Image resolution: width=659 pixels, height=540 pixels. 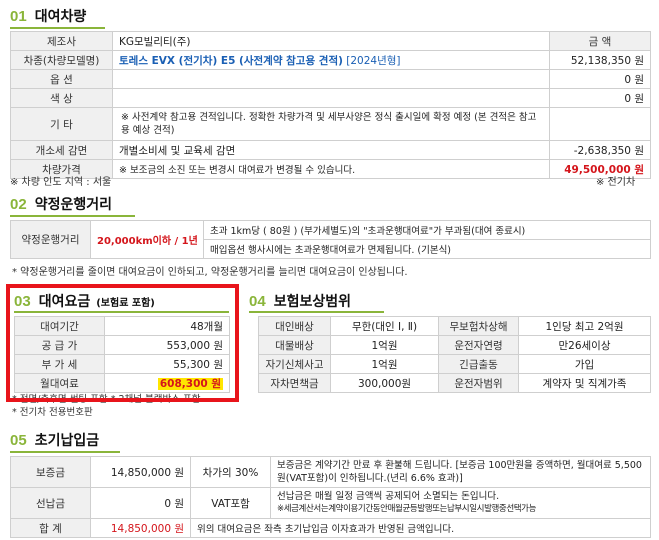 What do you see at coordinates (230, 472) in the screenshot?
I see `deposit-ratio: 차가의 30%` at bounding box center [230, 472].